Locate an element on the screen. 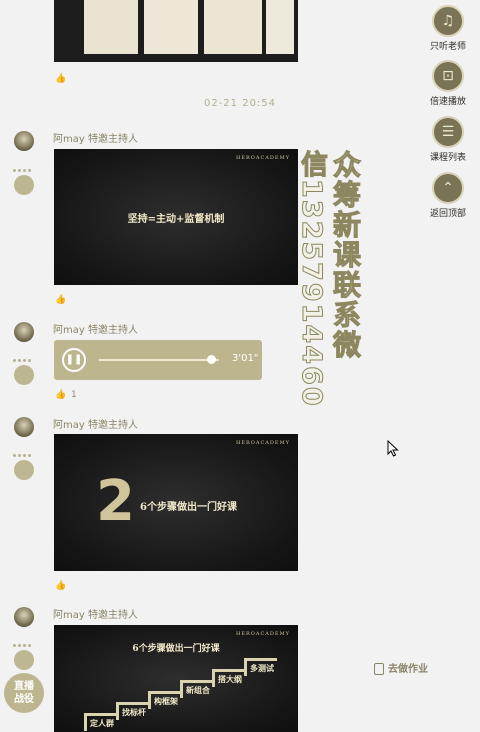  pause-button: ❚❚ is located at coordinates (74, 360).